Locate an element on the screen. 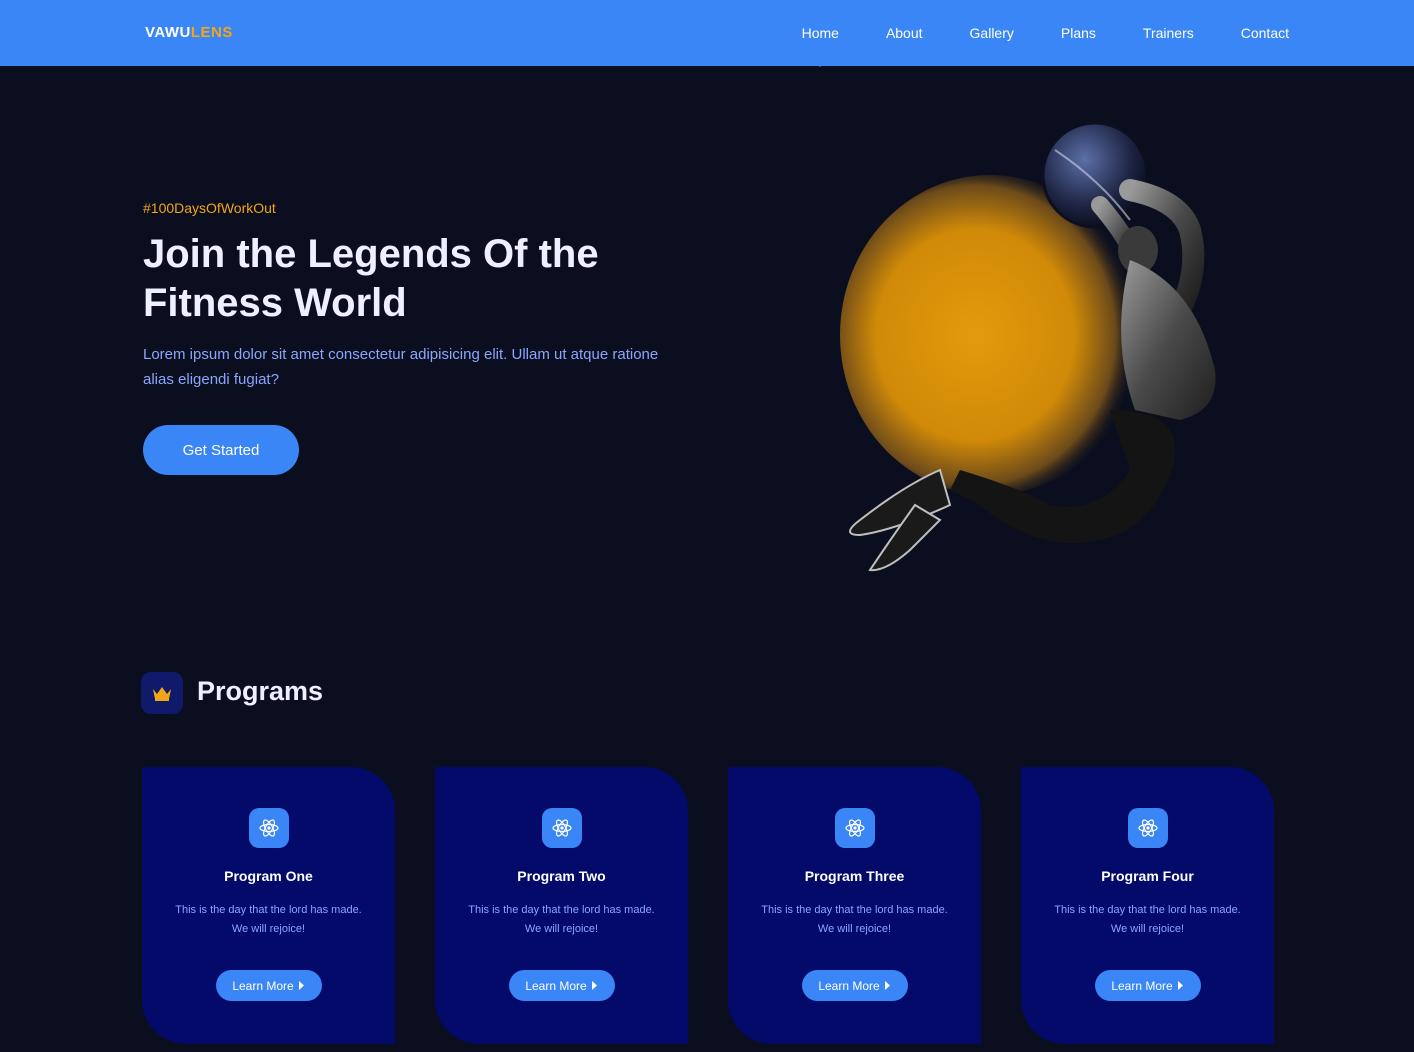  nav-contact: Contact is located at coordinates (1265, 33).